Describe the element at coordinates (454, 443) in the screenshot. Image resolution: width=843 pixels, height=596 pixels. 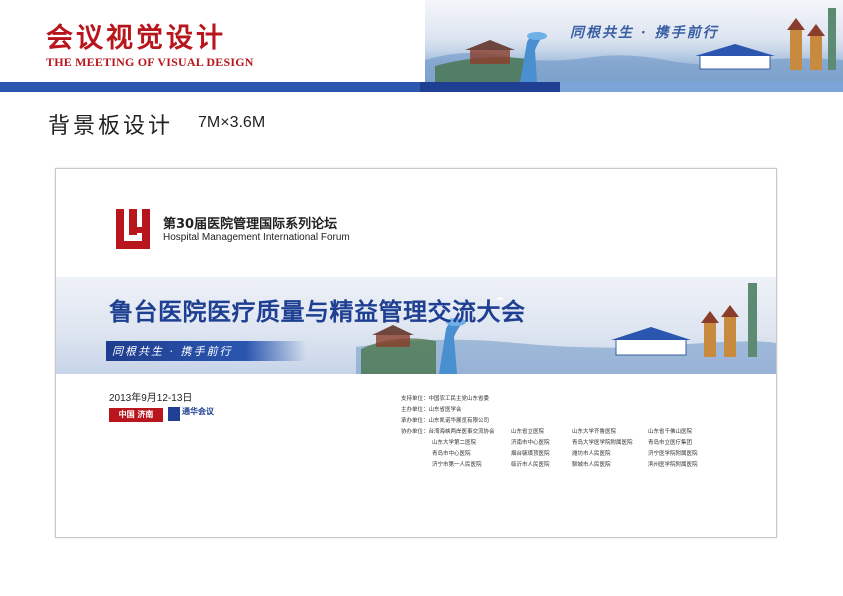
I see `cooperator: 山东大学第二医院` at that location.